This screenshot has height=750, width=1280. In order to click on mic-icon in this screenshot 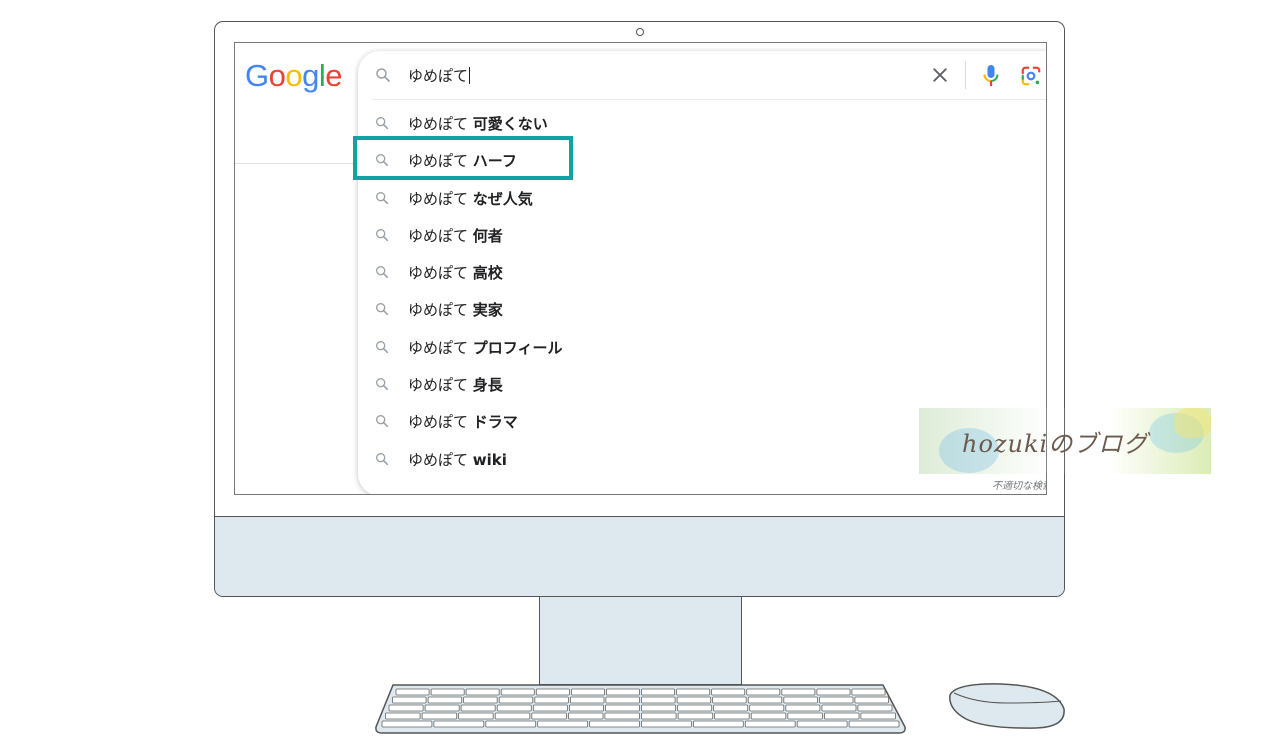, I will do `click(991, 78)`.